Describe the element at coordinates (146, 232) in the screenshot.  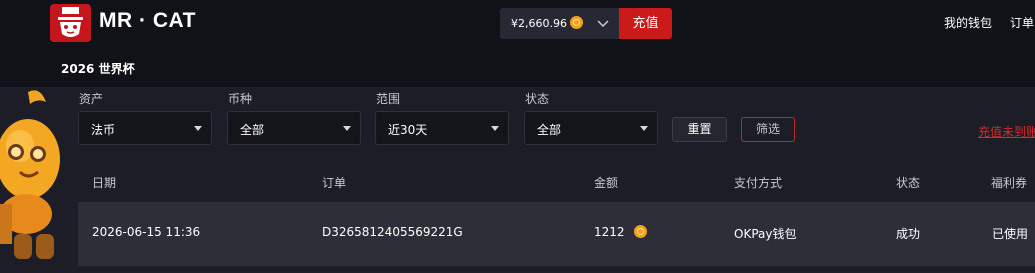
I see `row-date: 2026-06-15 11:36` at that location.